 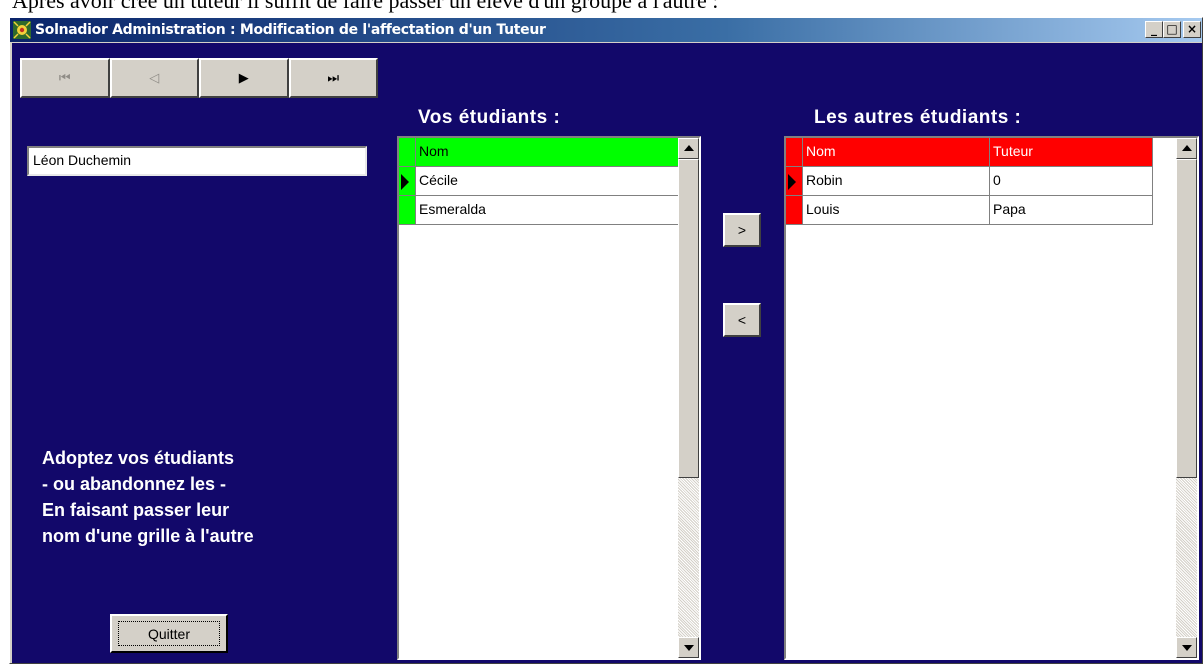 What do you see at coordinates (742, 230) in the screenshot?
I see `adopt-student-button: >` at bounding box center [742, 230].